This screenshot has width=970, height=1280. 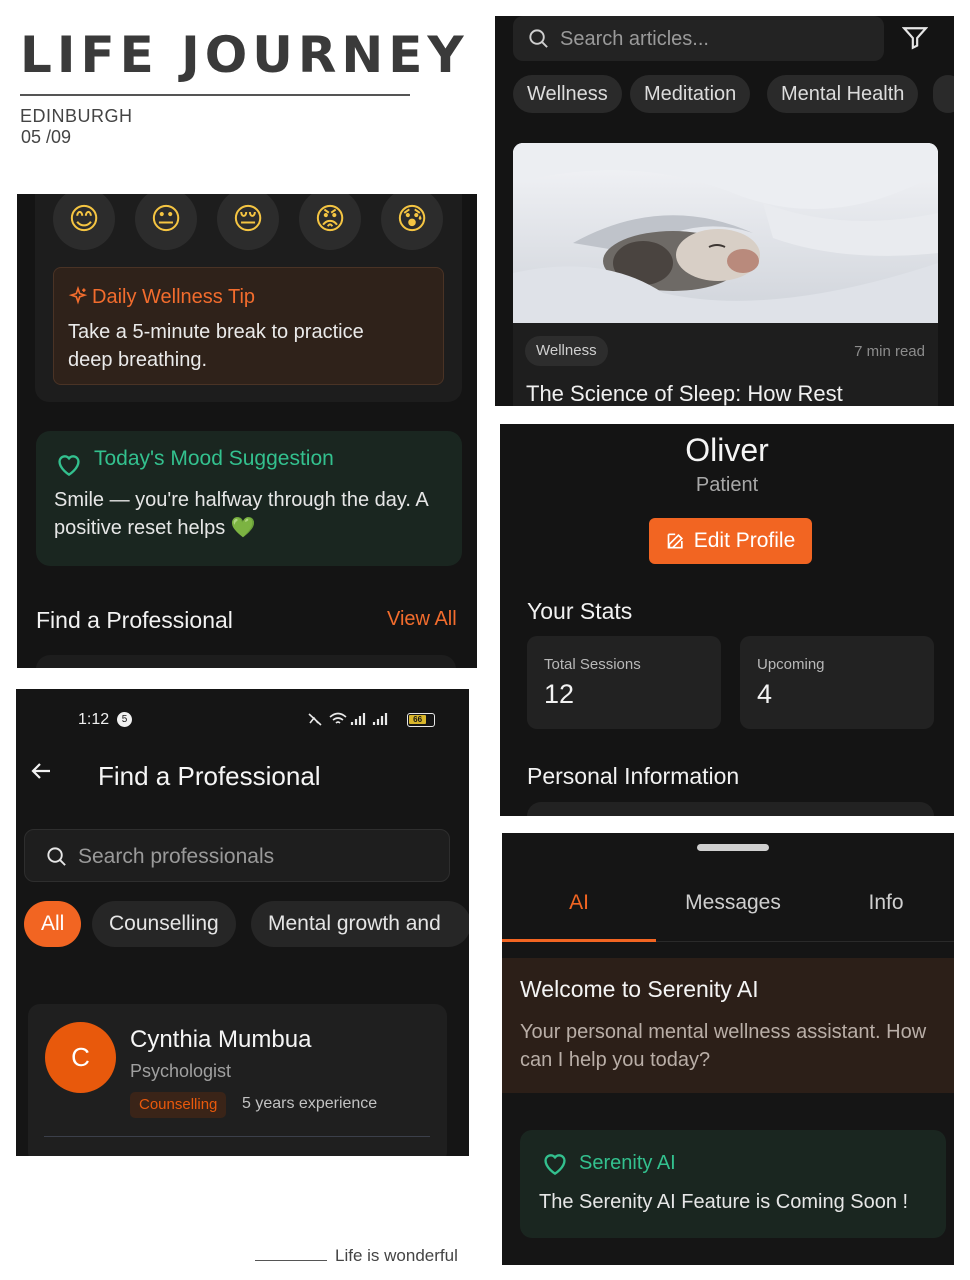 I want to click on edit-icon, so click(x=676, y=541).